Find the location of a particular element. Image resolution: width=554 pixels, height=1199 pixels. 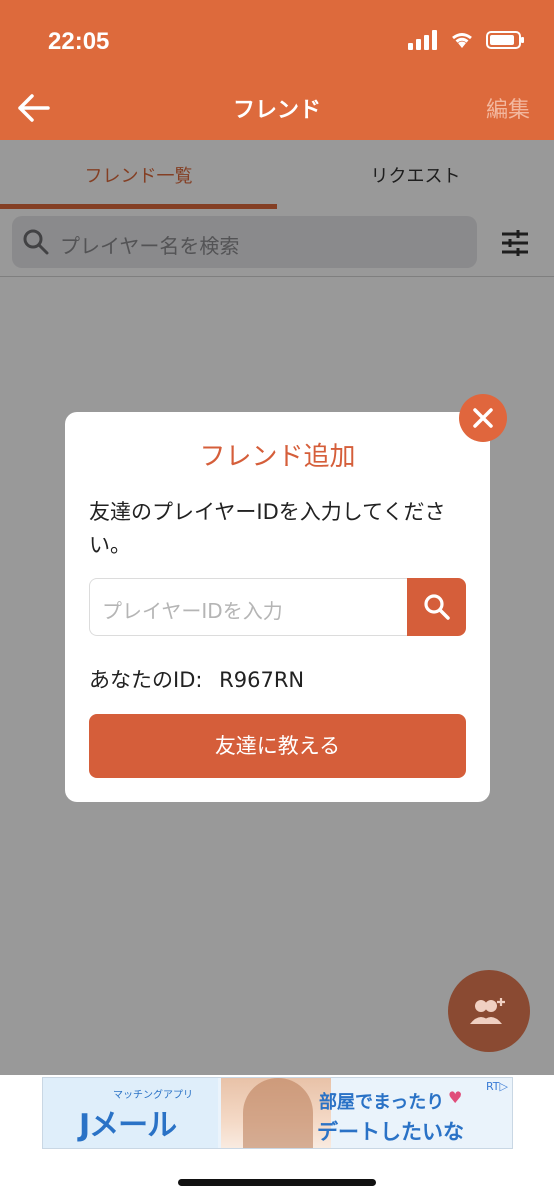

ad-headline-1: 部屋でまったり is located at coordinates (382, 1102).